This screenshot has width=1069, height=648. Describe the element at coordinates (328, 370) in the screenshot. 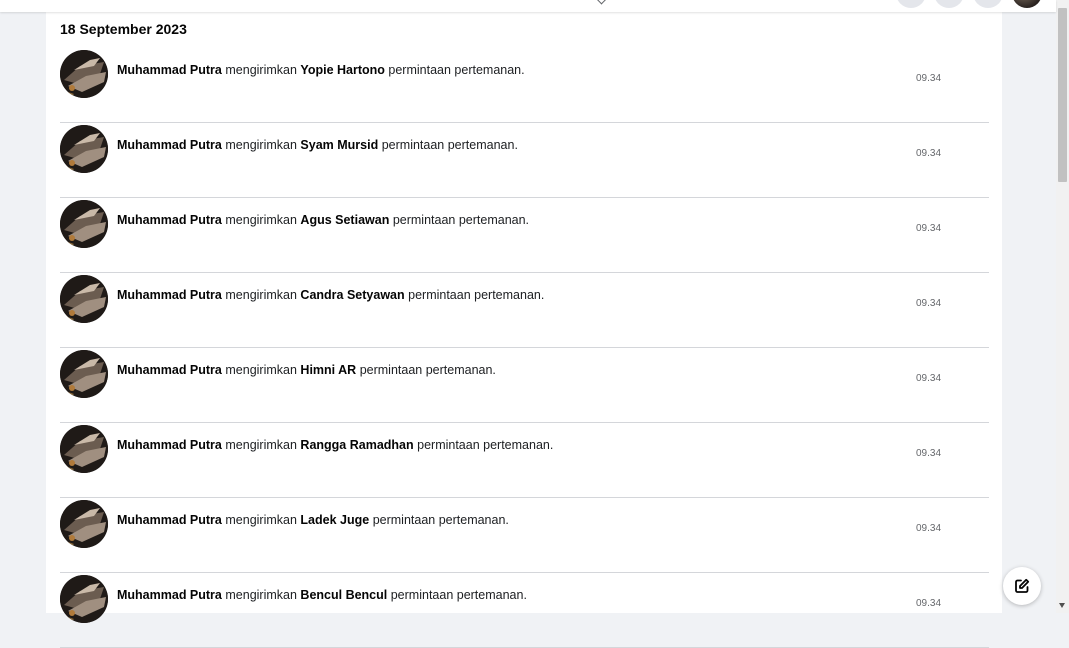

I see `target-name: Himni AR` at that location.